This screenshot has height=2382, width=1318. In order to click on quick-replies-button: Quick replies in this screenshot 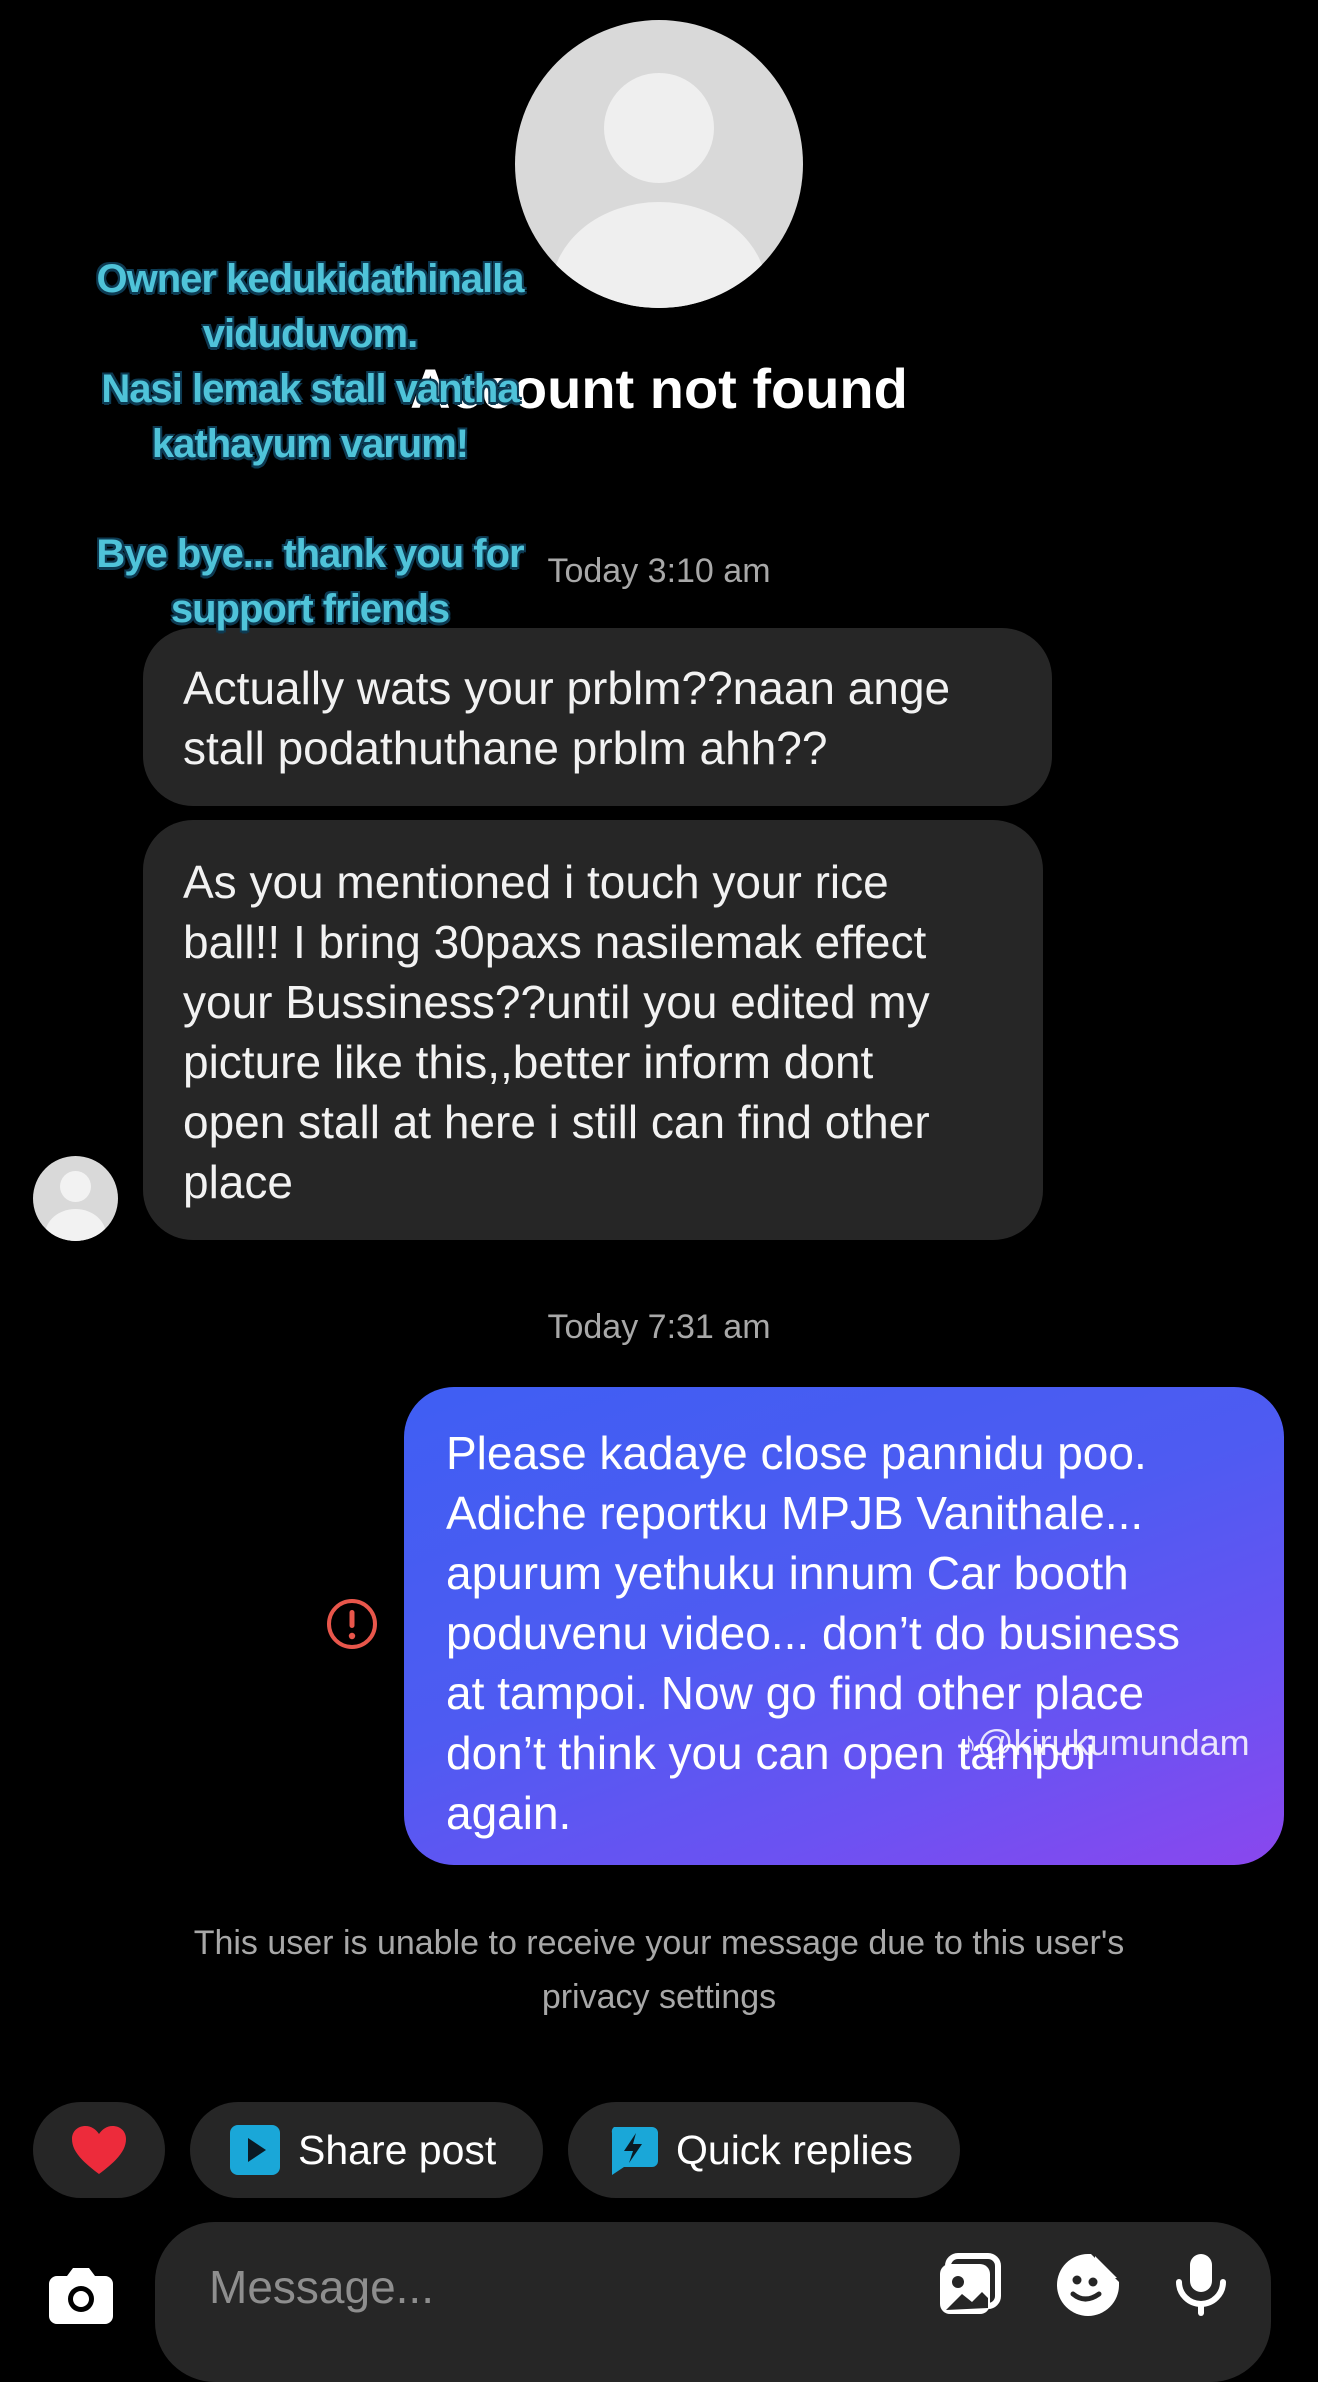, I will do `click(764, 2150)`.